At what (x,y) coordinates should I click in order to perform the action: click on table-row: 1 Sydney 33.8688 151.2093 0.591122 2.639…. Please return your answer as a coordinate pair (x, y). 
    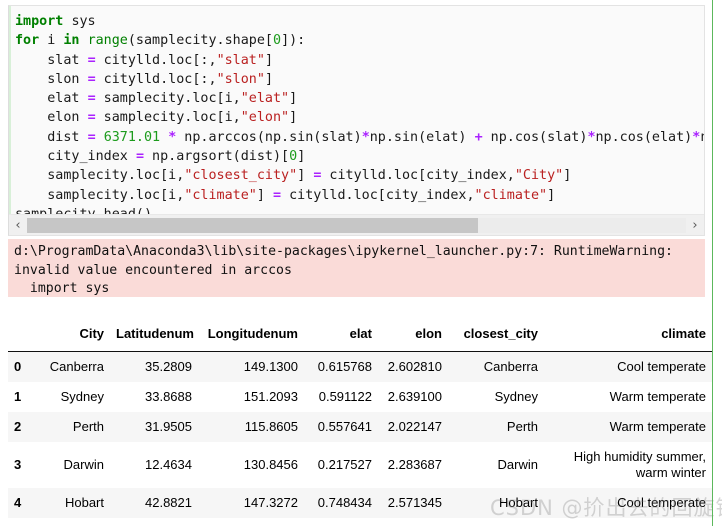
    Looking at the image, I should click on (360, 397).